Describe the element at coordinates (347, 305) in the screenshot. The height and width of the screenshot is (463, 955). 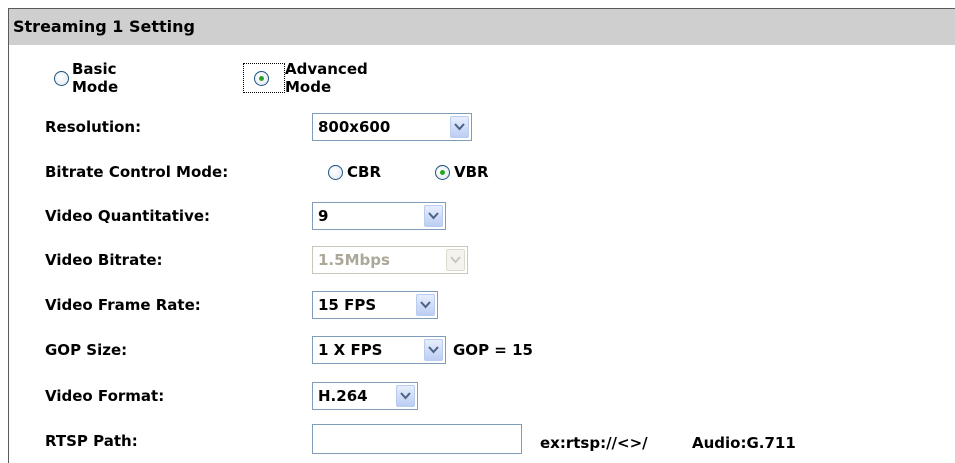
I see `frame-rate-value: 15 FPS` at that location.